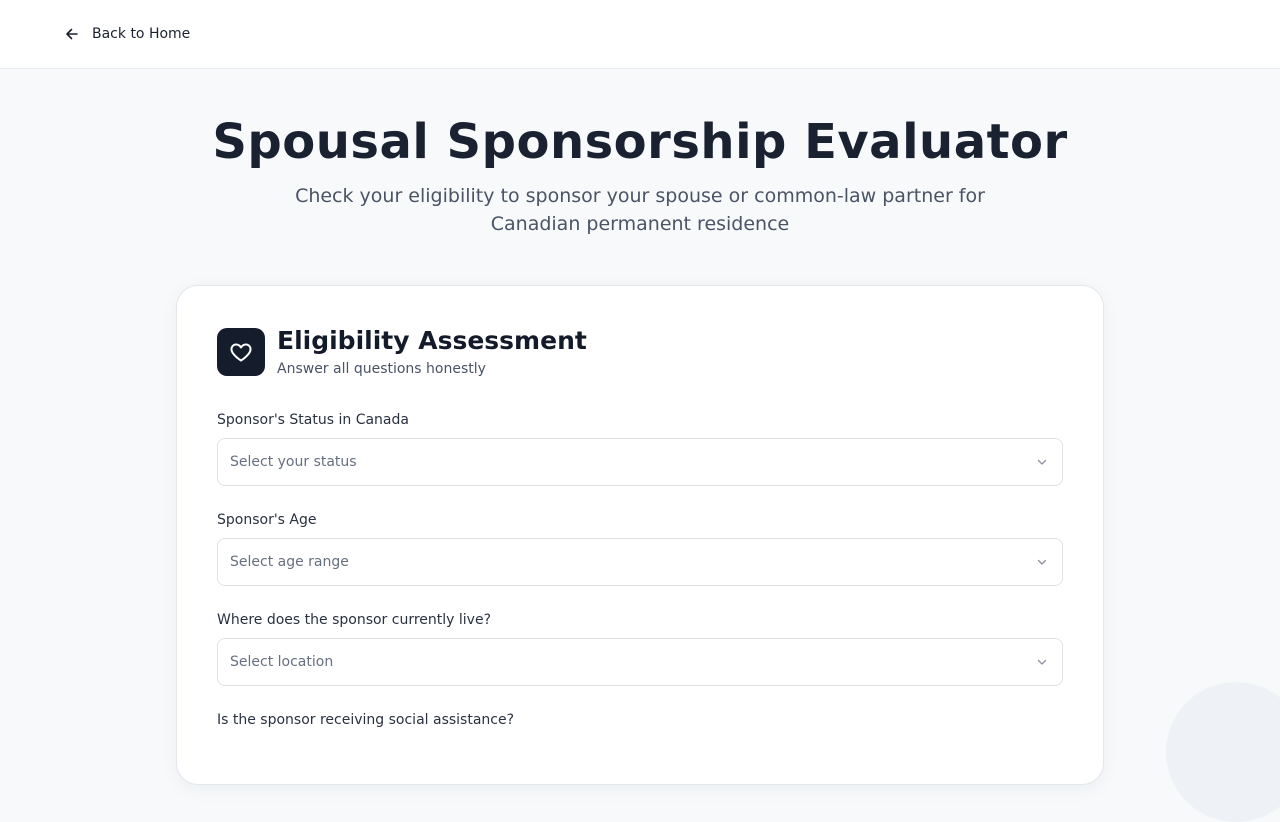  Describe the element at coordinates (313, 420) in the screenshot. I see `sponsor-status-label: Sponsor's Status in Canada` at that location.